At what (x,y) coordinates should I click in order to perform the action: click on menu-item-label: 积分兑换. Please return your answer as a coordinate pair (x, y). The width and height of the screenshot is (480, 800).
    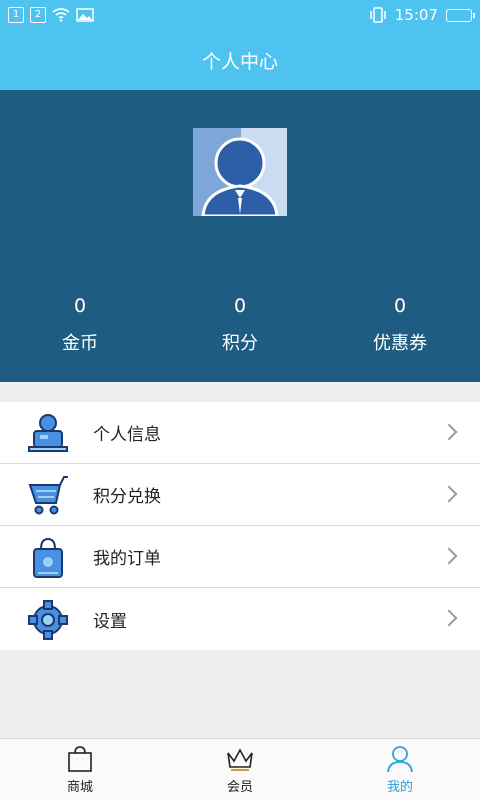
    Looking at the image, I should click on (127, 497).